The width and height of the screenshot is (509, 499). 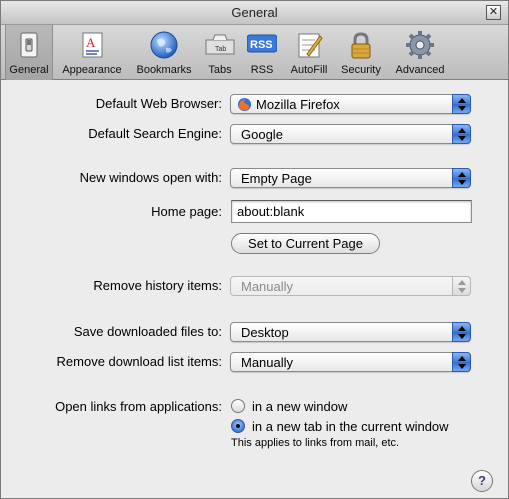 I want to click on default-search-value: Google, so click(x=262, y=134).